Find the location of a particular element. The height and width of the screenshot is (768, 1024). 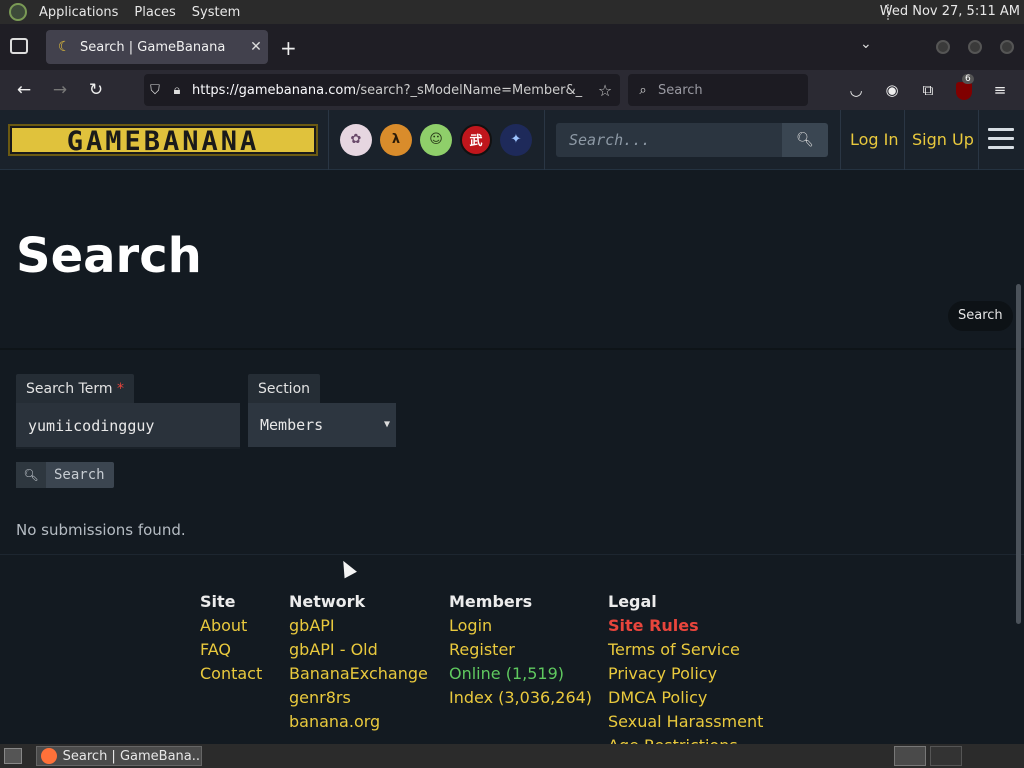

footer-link-banana-org: banana.org is located at coordinates (358, 722).